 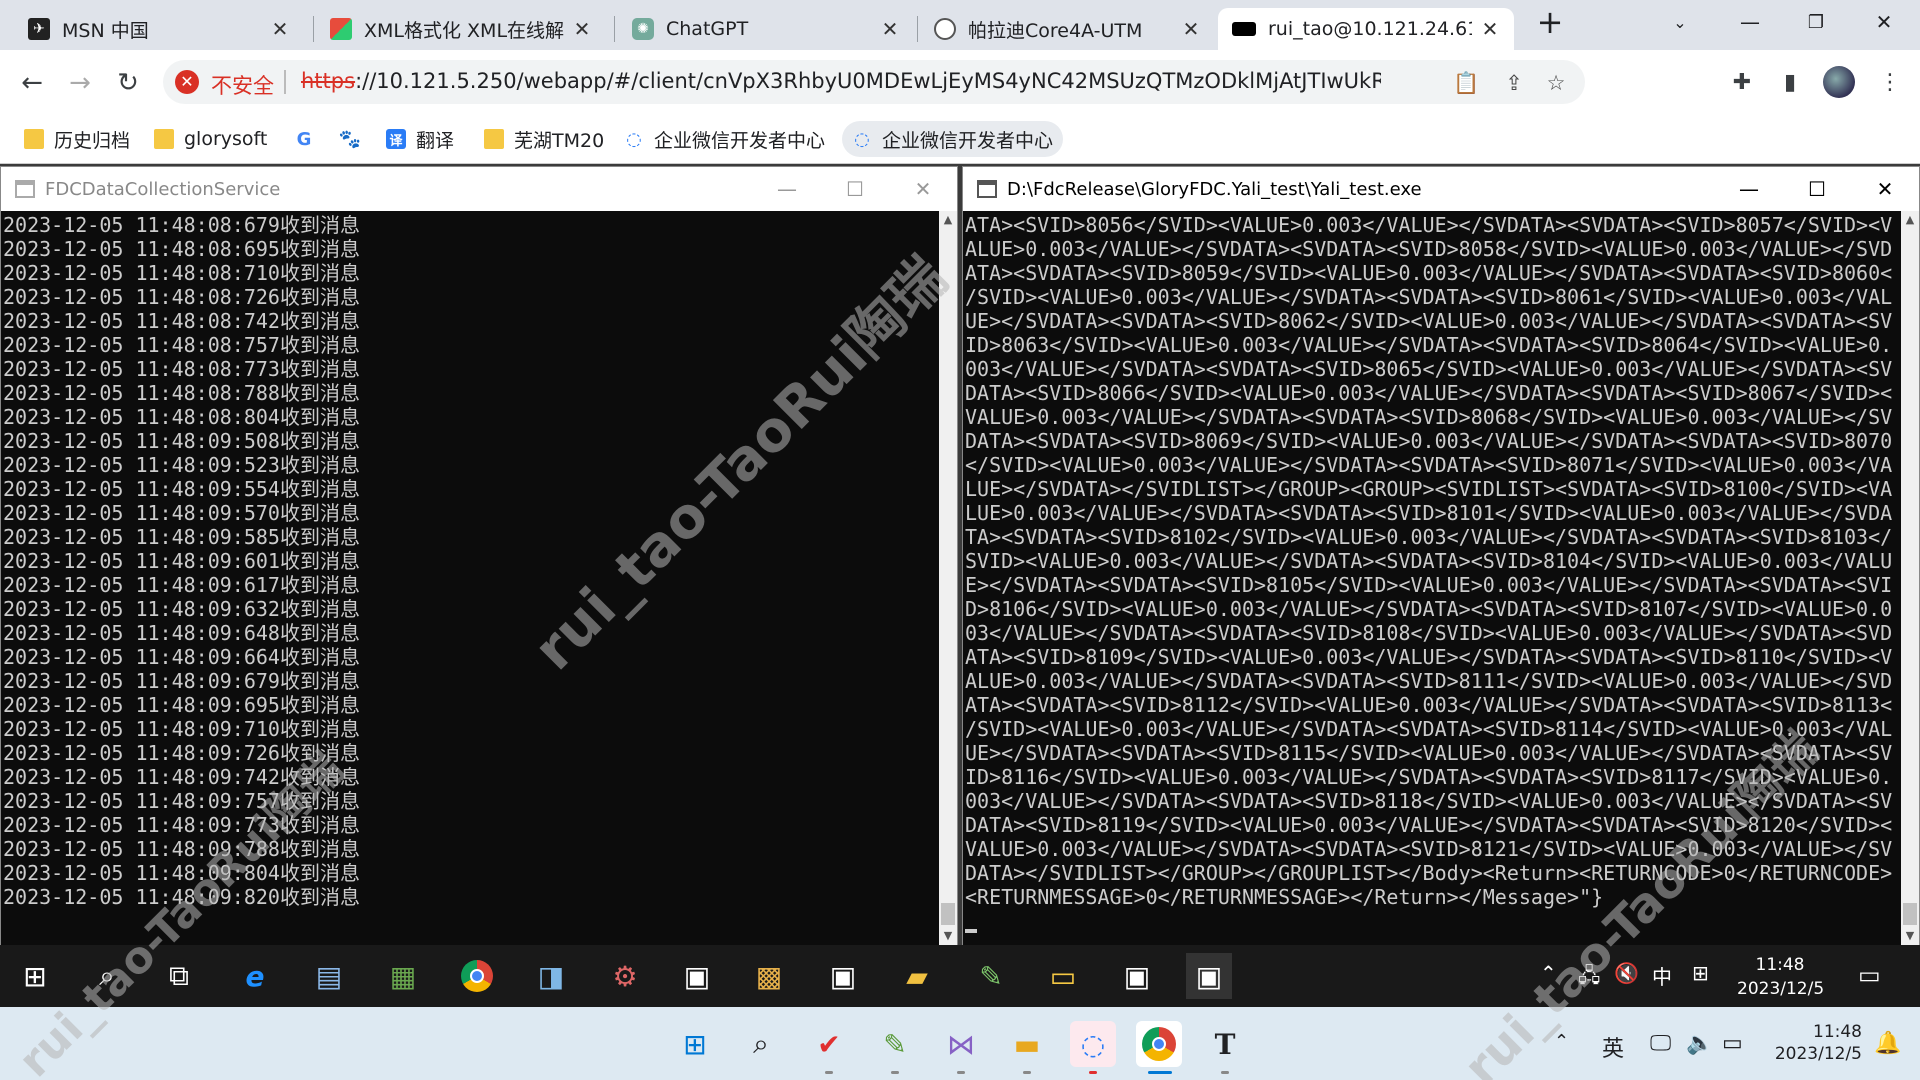 What do you see at coordinates (917, 976) in the screenshot?
I see `folder-app-icon: ▰` at bounding box center [917, 976].